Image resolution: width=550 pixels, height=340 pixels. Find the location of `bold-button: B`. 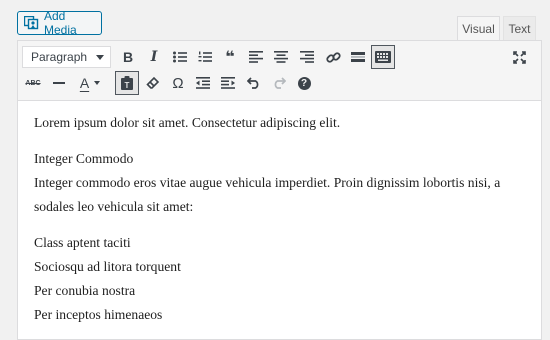

bold-button: B is located at coordinates (128, 57).